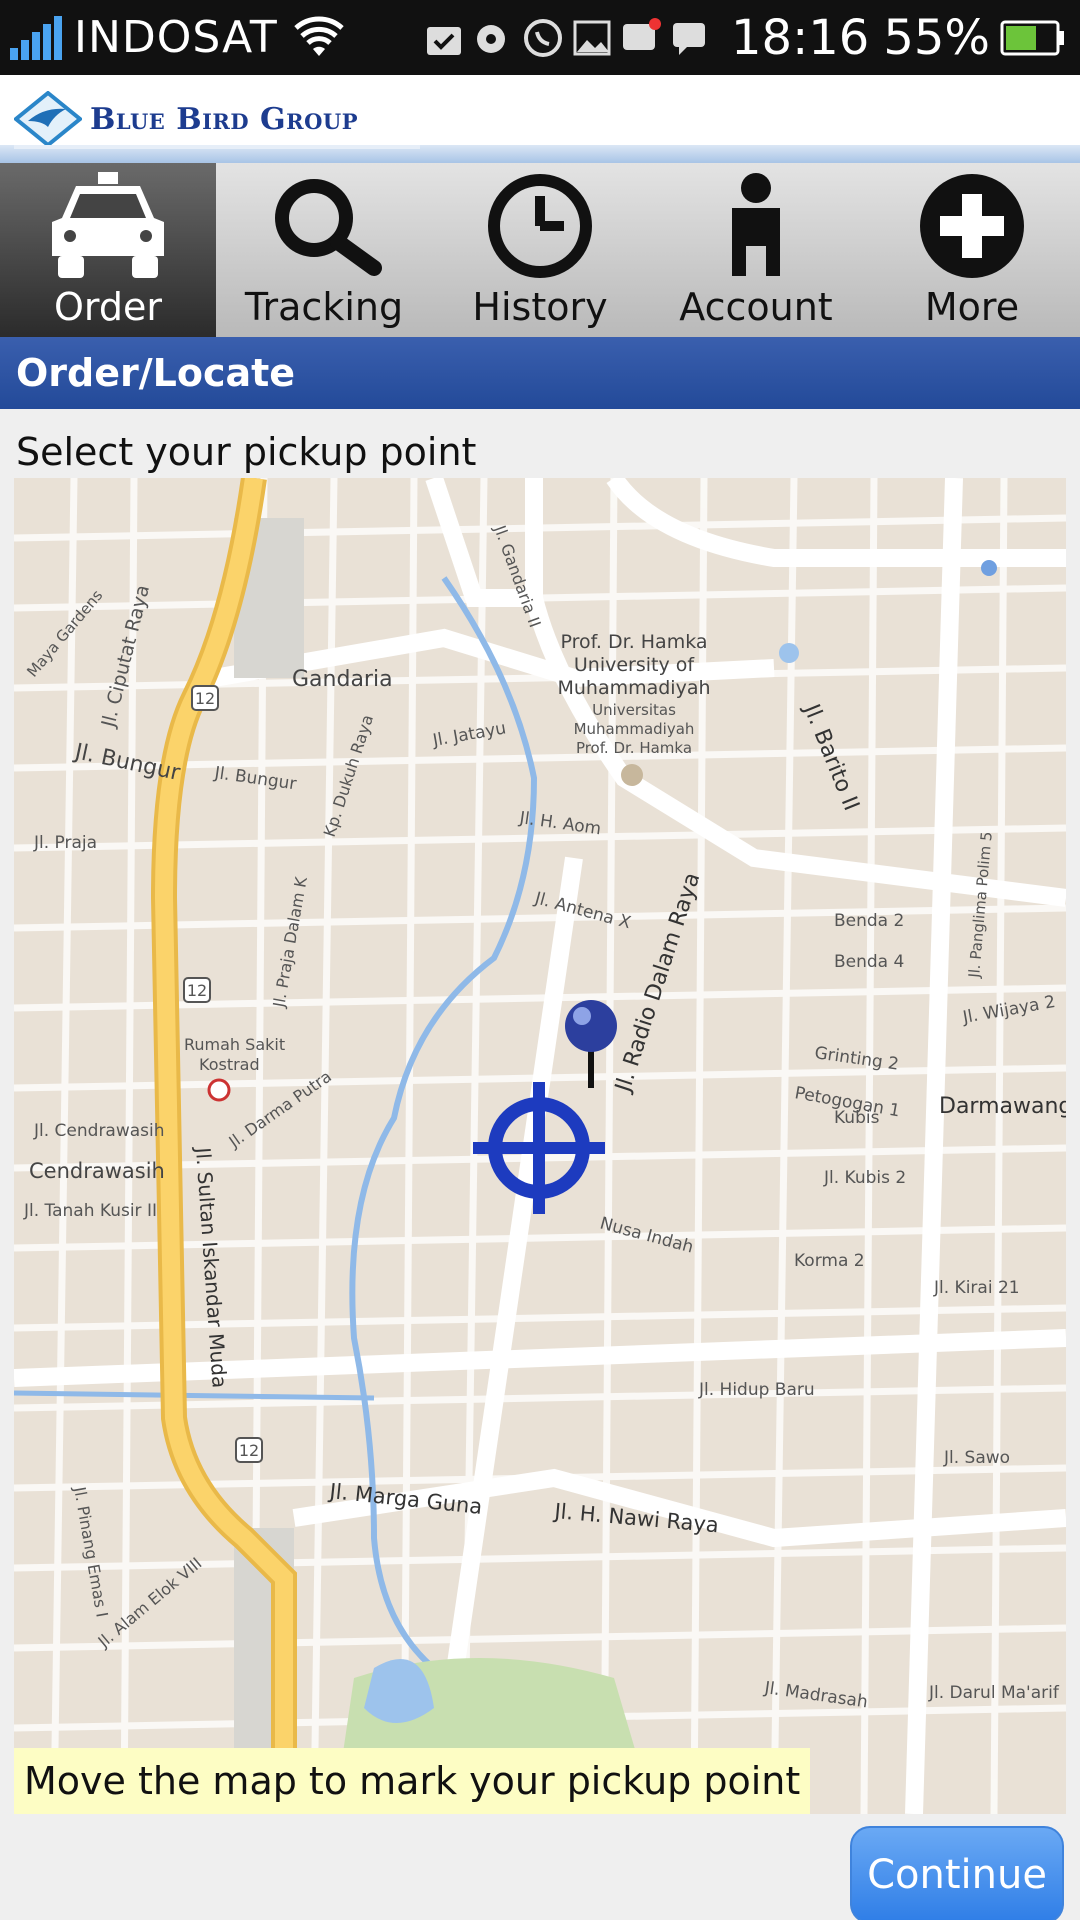 The width and height of the screenshot is (1080, 1920). I want to click on tab-tracking: Tracking, so click(324, 250).